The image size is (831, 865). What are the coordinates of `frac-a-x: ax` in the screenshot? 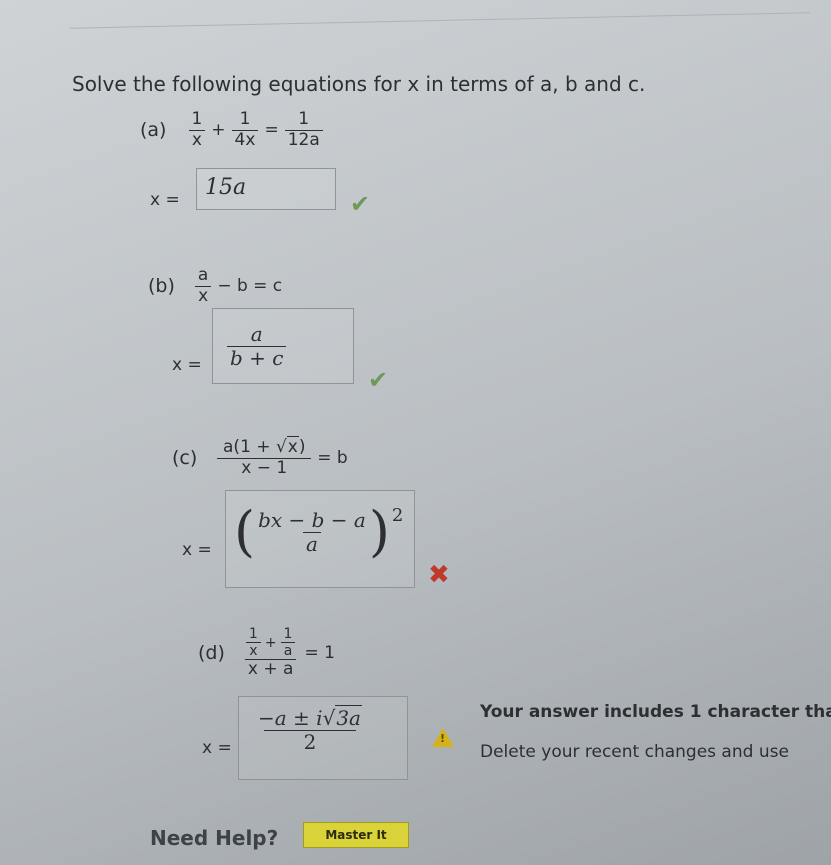 It's located at (203, 285).